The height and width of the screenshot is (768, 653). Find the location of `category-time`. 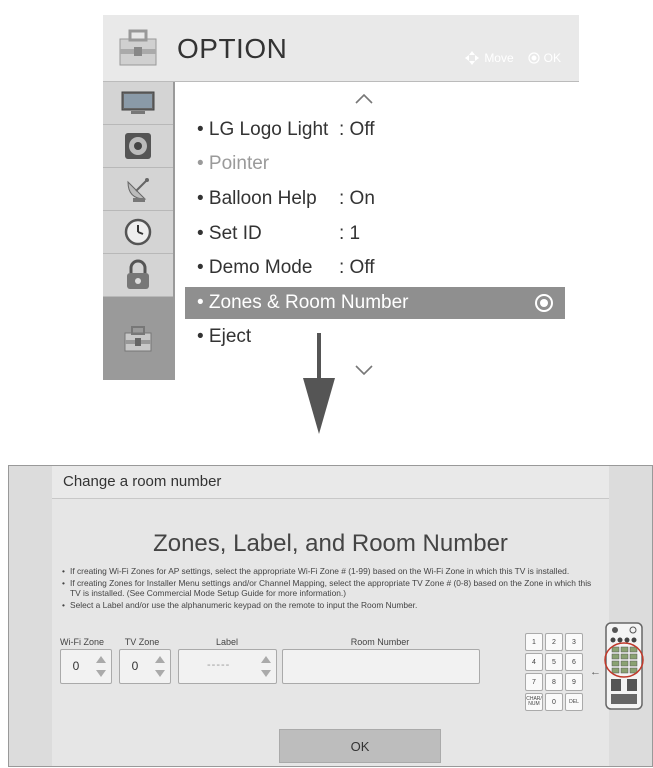

category-time is located at coordinates (138, 232).